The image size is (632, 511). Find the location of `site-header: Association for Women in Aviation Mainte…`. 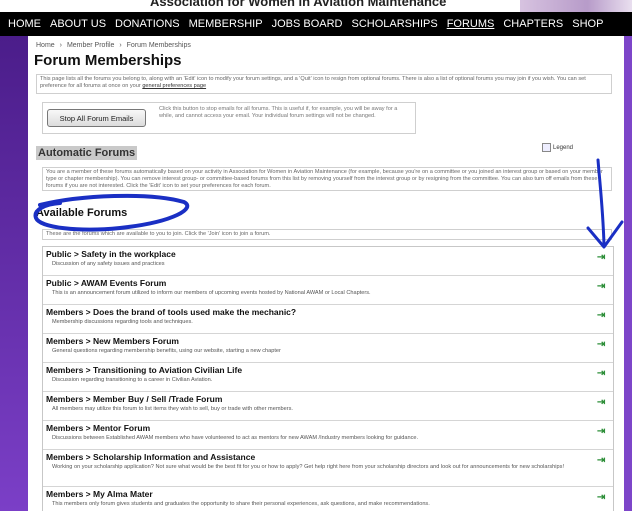

site-header: Association for Women in Aviation Mainte… is located at coordinates (316, 6).